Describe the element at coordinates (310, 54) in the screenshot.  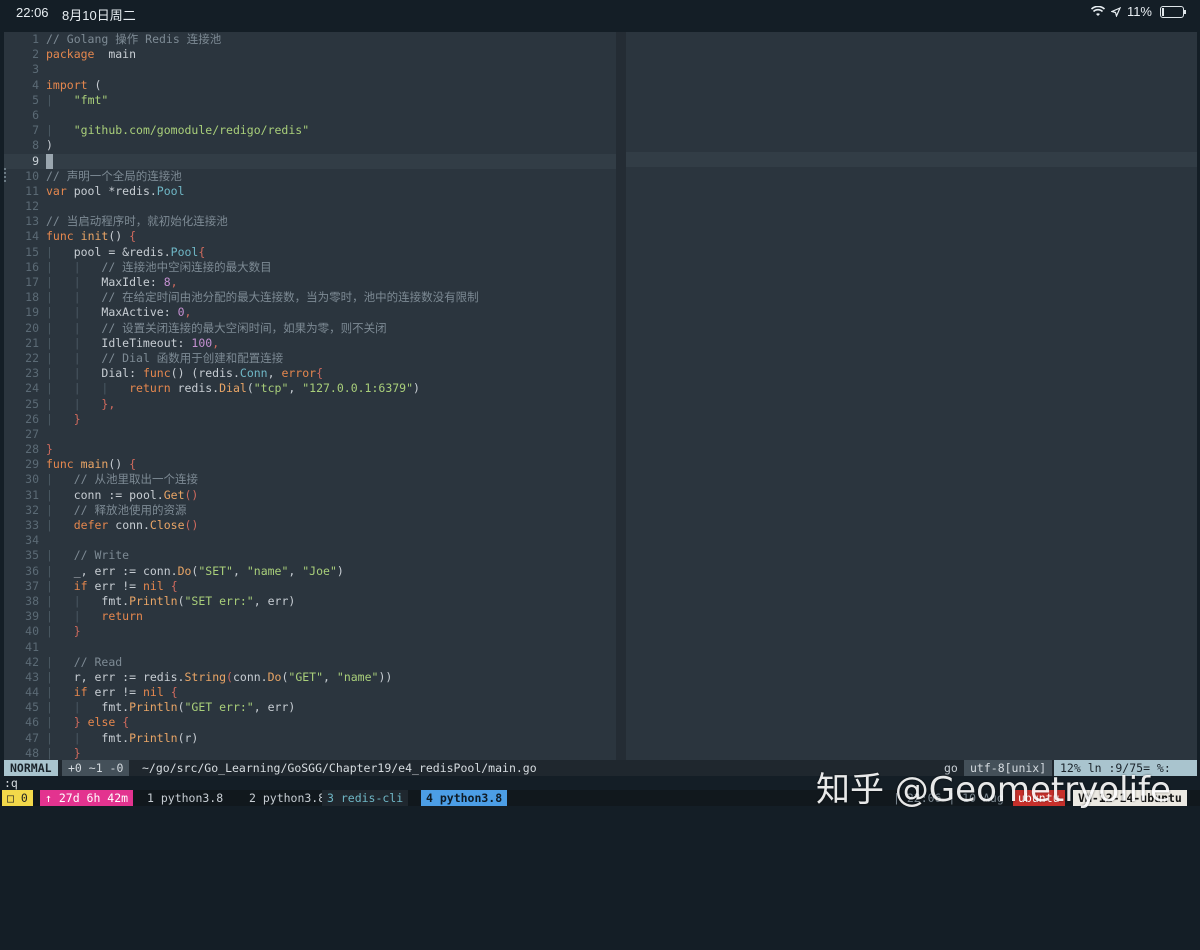
I see `code-line: 2 package main` at that location.